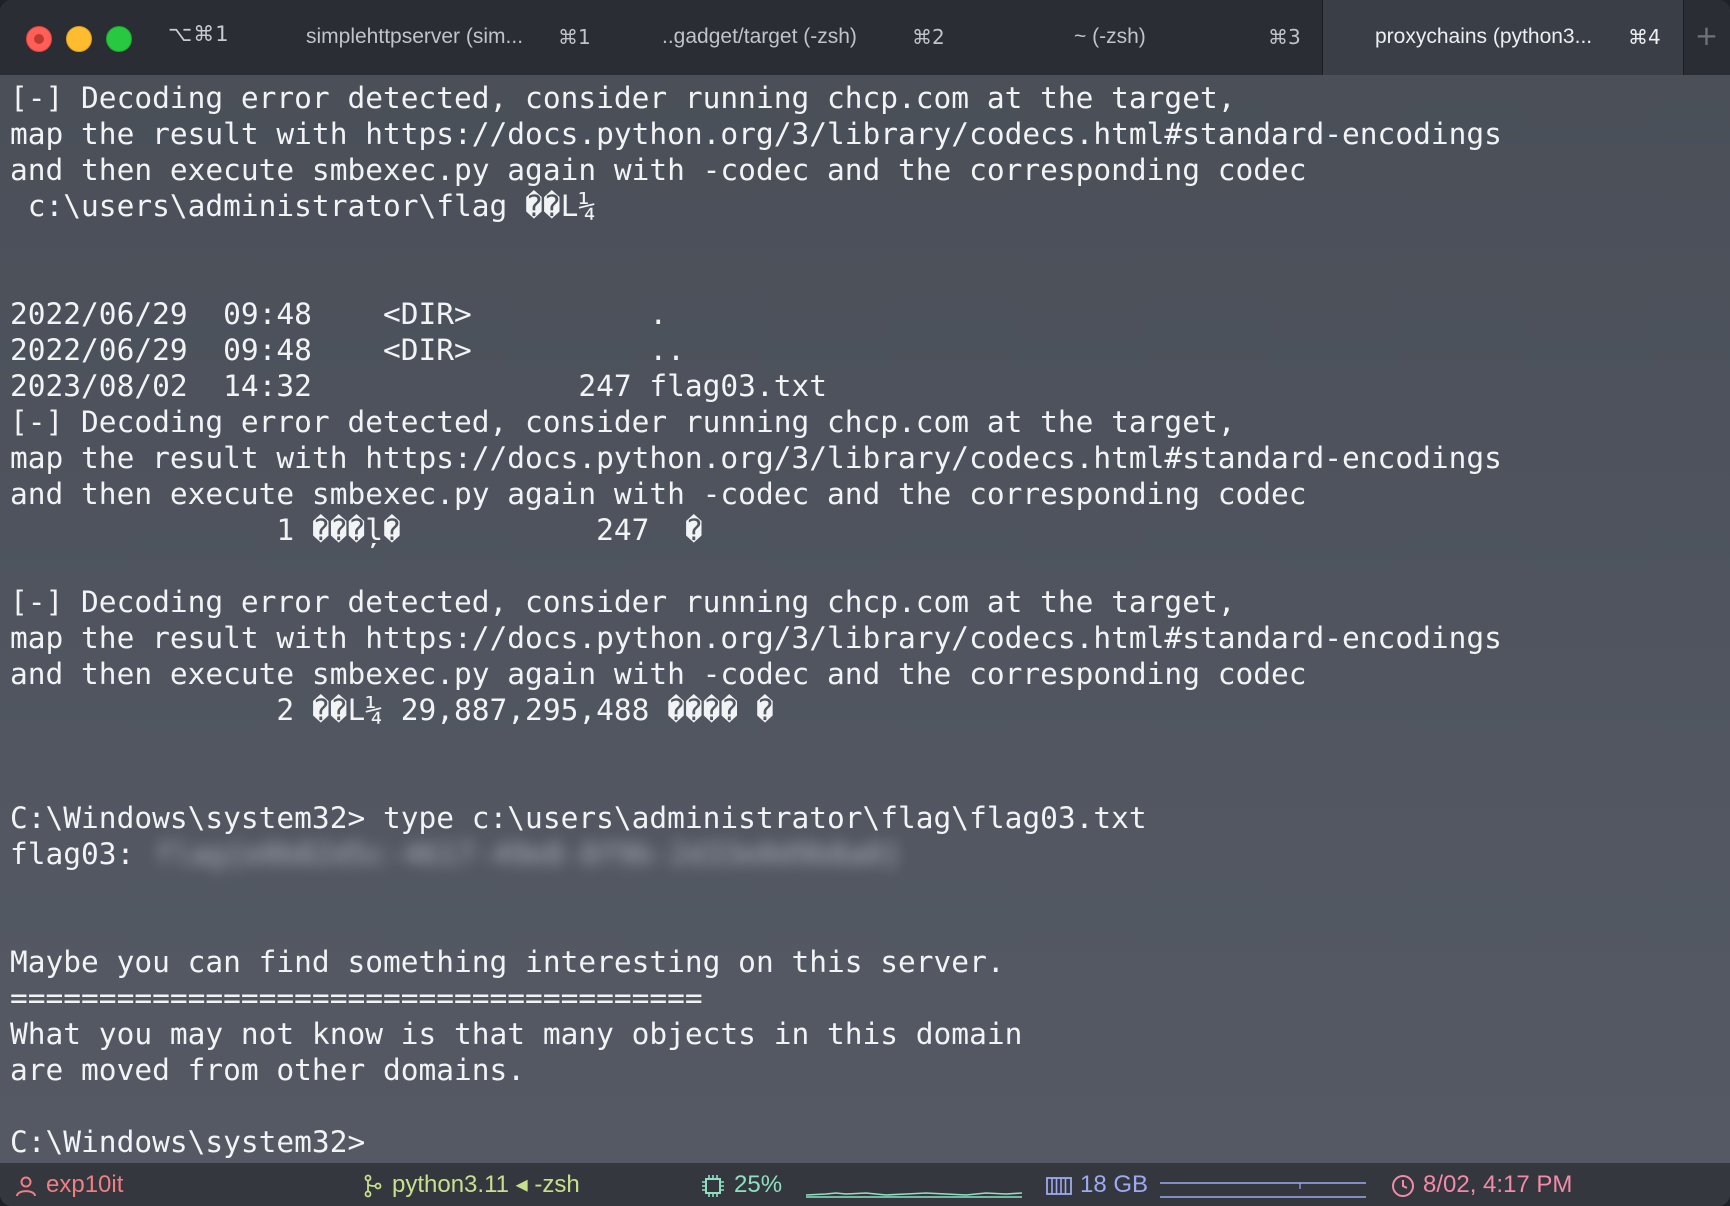 This screenshot has height=1206, width=1730. Describe the element at coordinates (759, 36) in the screenshot. I see `tab-title: ..gadget/target (-zsh)` at that location.